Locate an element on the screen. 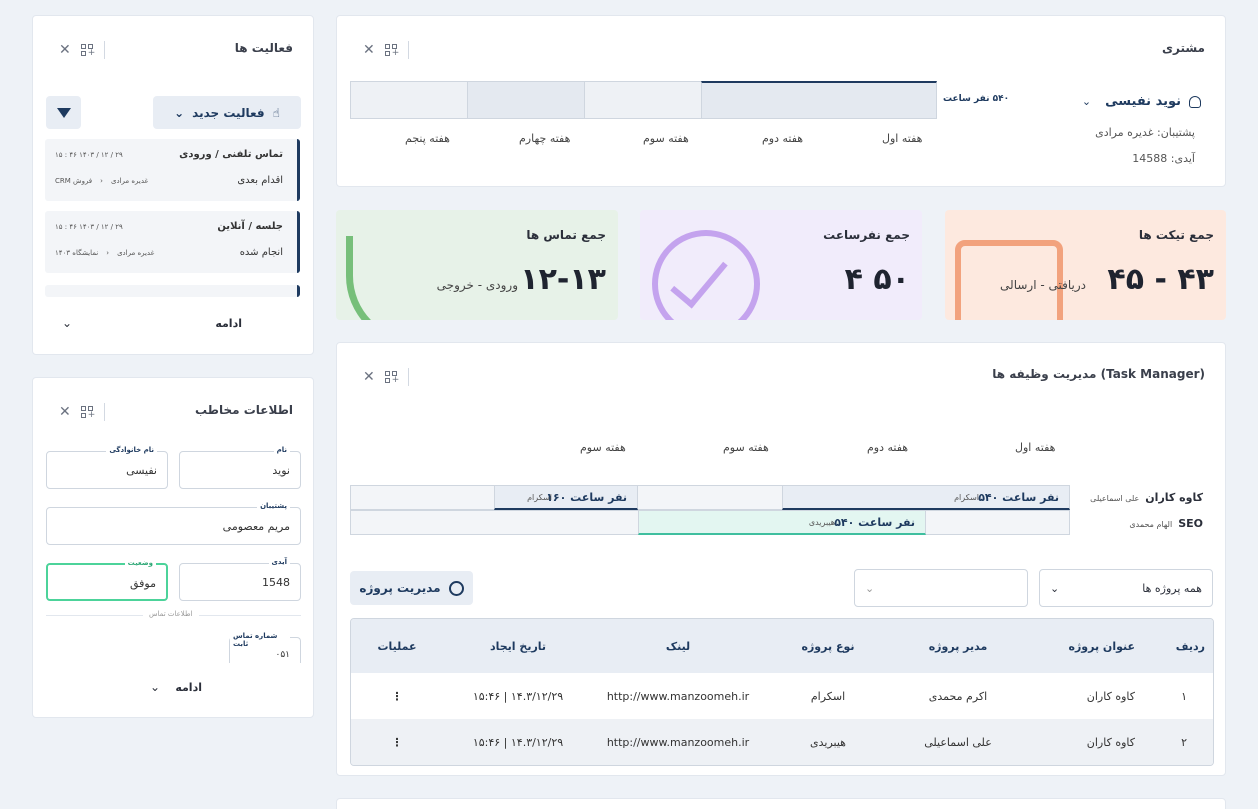 The image size is (1258, 809). activity-item-partial is located at coordinates (172, 291).